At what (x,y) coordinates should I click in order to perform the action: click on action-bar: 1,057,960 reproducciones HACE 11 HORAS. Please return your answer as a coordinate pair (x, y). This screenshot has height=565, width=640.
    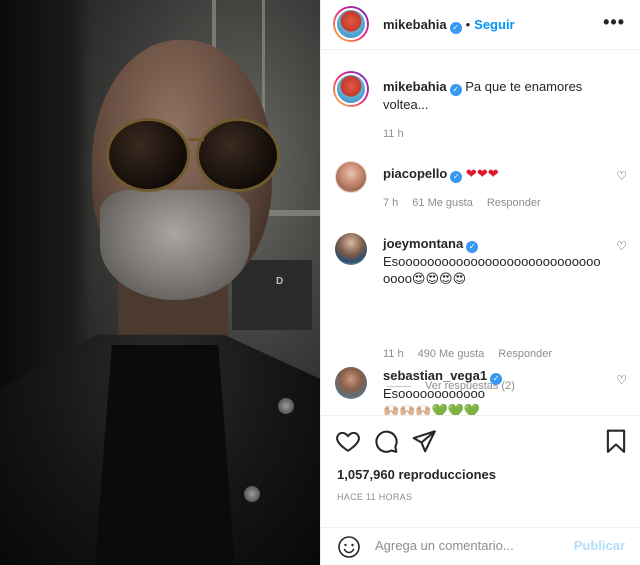
    Looking at the image, I should click on (480, 471).